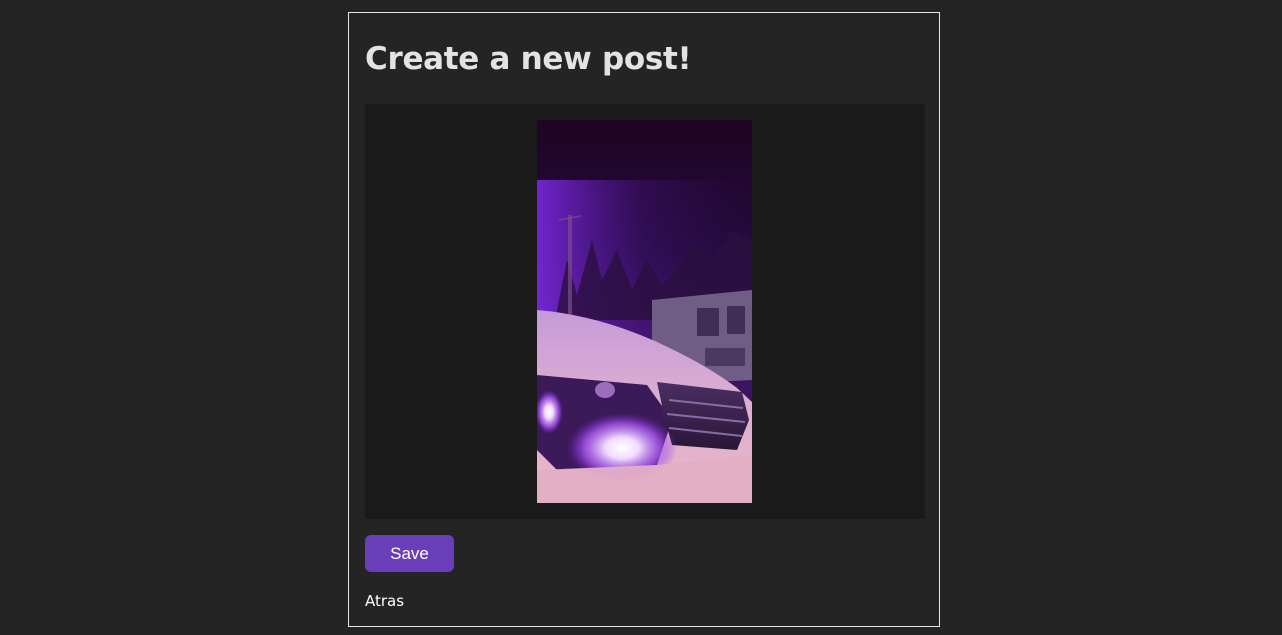 The height and width of the screenshot is (635, 1282). Describe the element at coordinates (409, 553) in the screenshot. I see `save-button: Save` at that location.